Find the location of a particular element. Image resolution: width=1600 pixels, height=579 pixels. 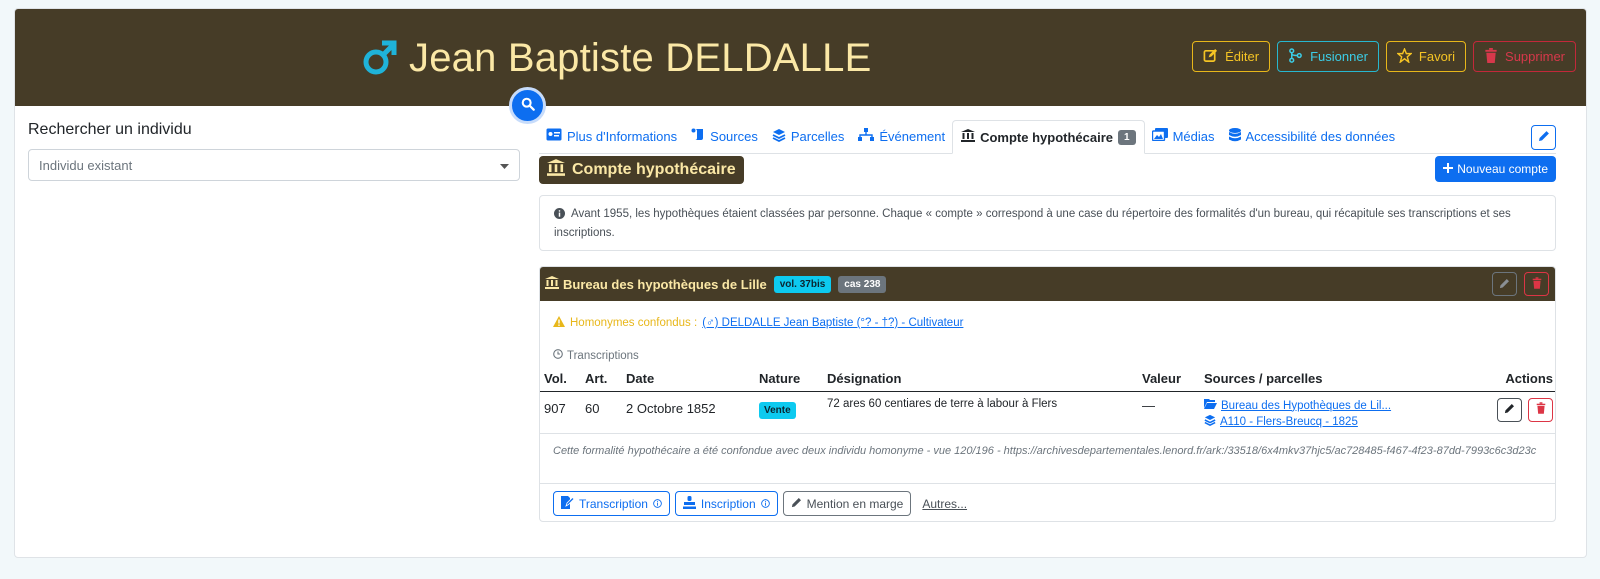

tab-sources: Sources is located at coordinates (724, 136).